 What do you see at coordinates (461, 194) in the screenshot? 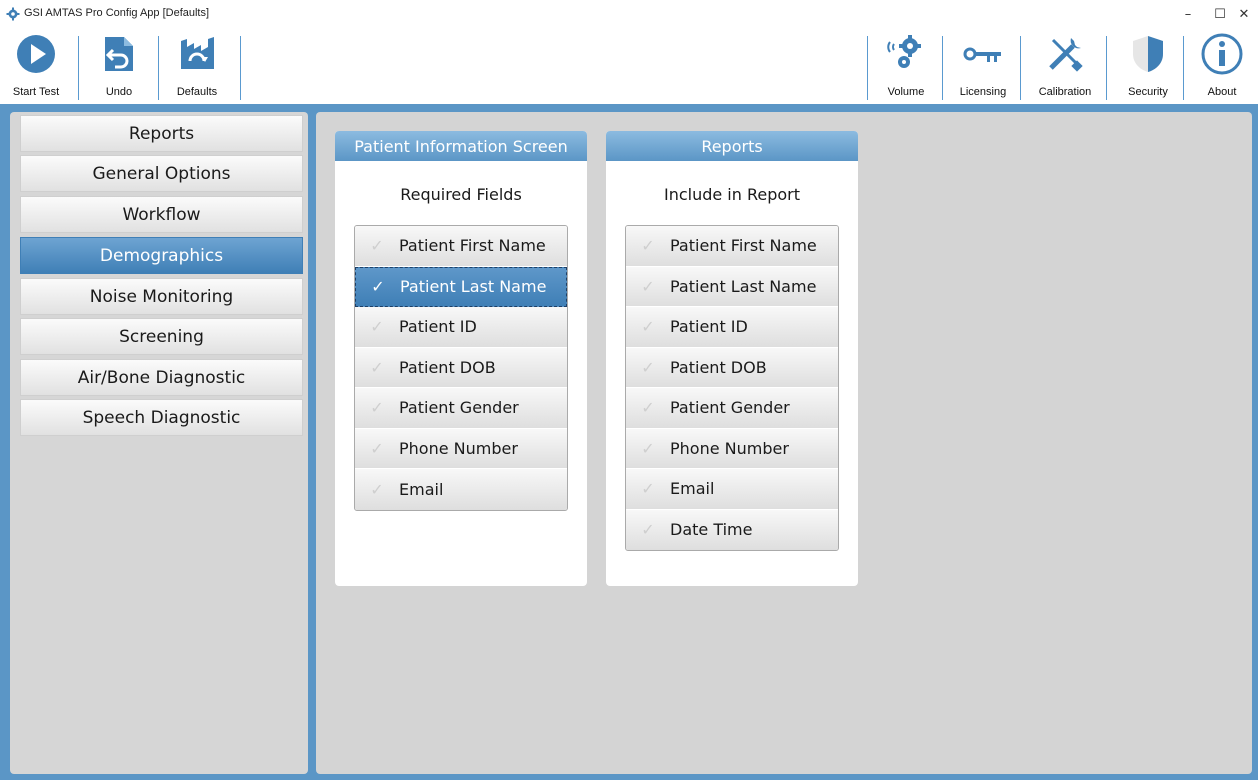
I see `panel-subtitle: Required Fields` at bounding box center [461, 194].